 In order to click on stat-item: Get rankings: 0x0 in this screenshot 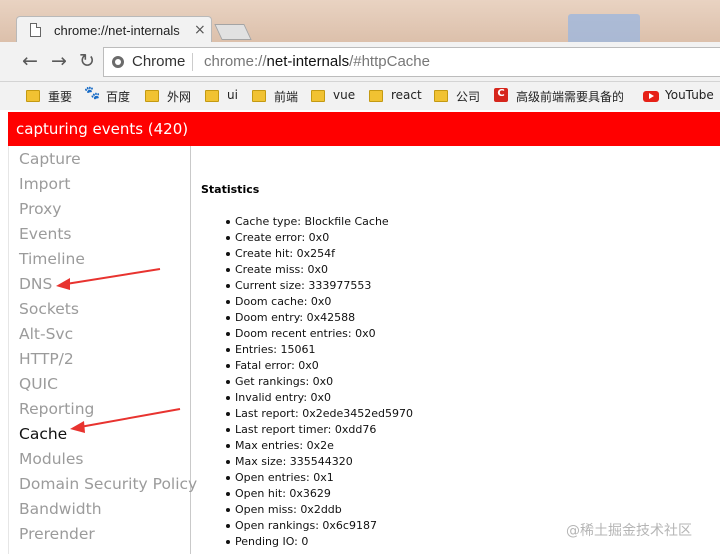, I will do `click(319, 382)`.